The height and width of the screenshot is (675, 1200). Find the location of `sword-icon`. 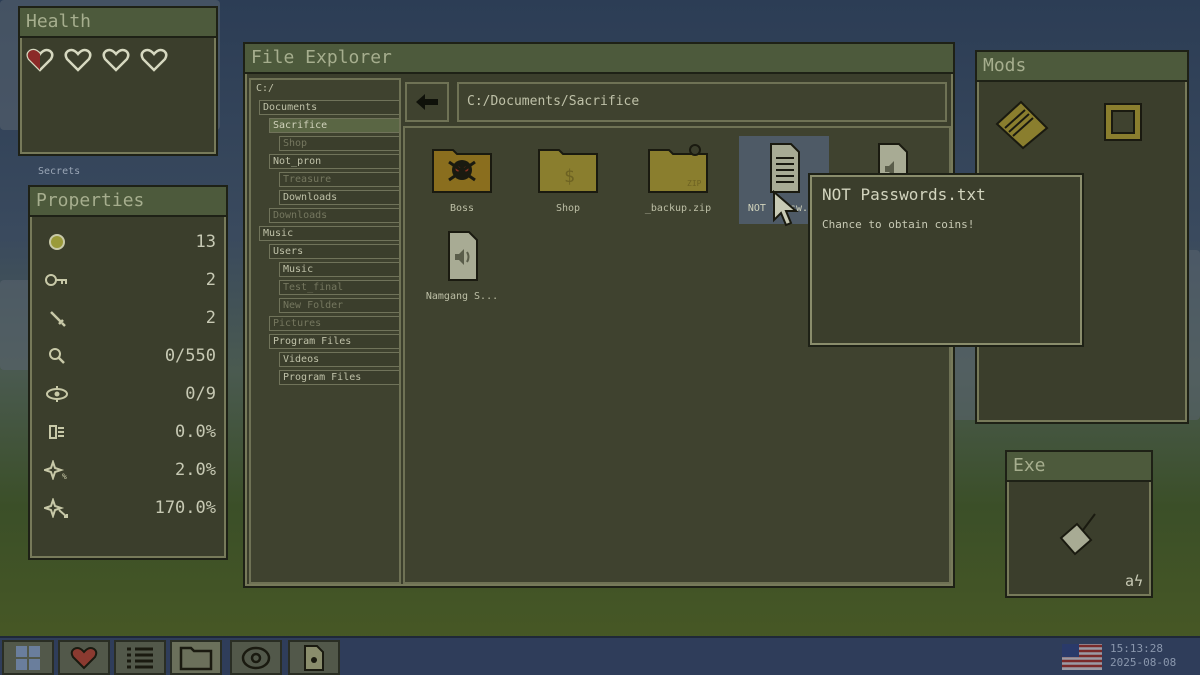

sword-icon is located at coordinates (58, 319).